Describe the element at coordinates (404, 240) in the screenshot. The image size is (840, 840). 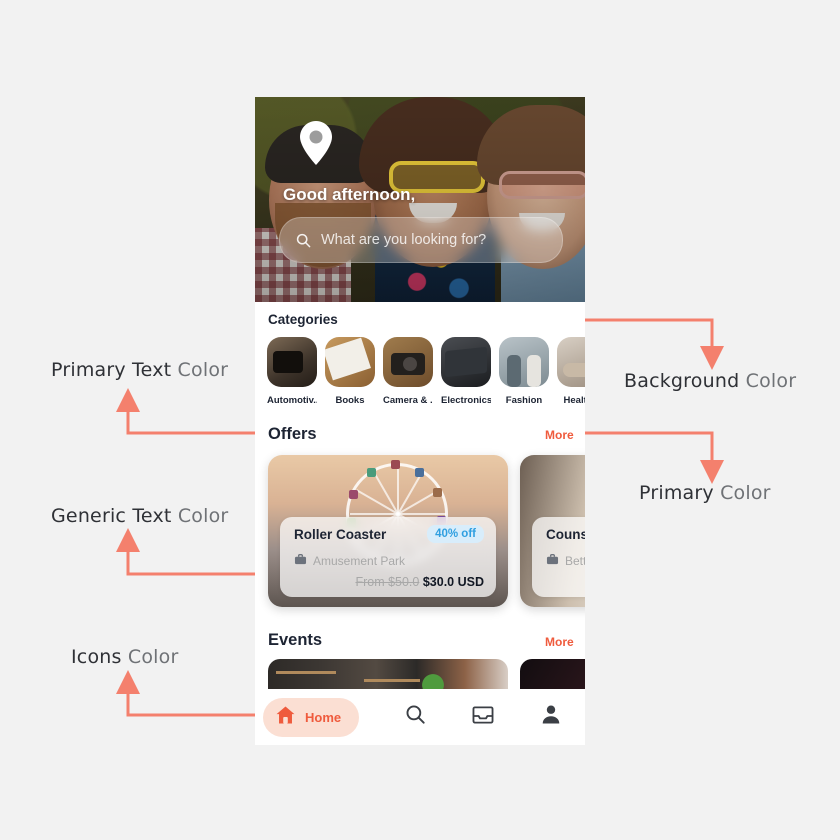
I see `search-placeholder: What are you looking for?` at that location.